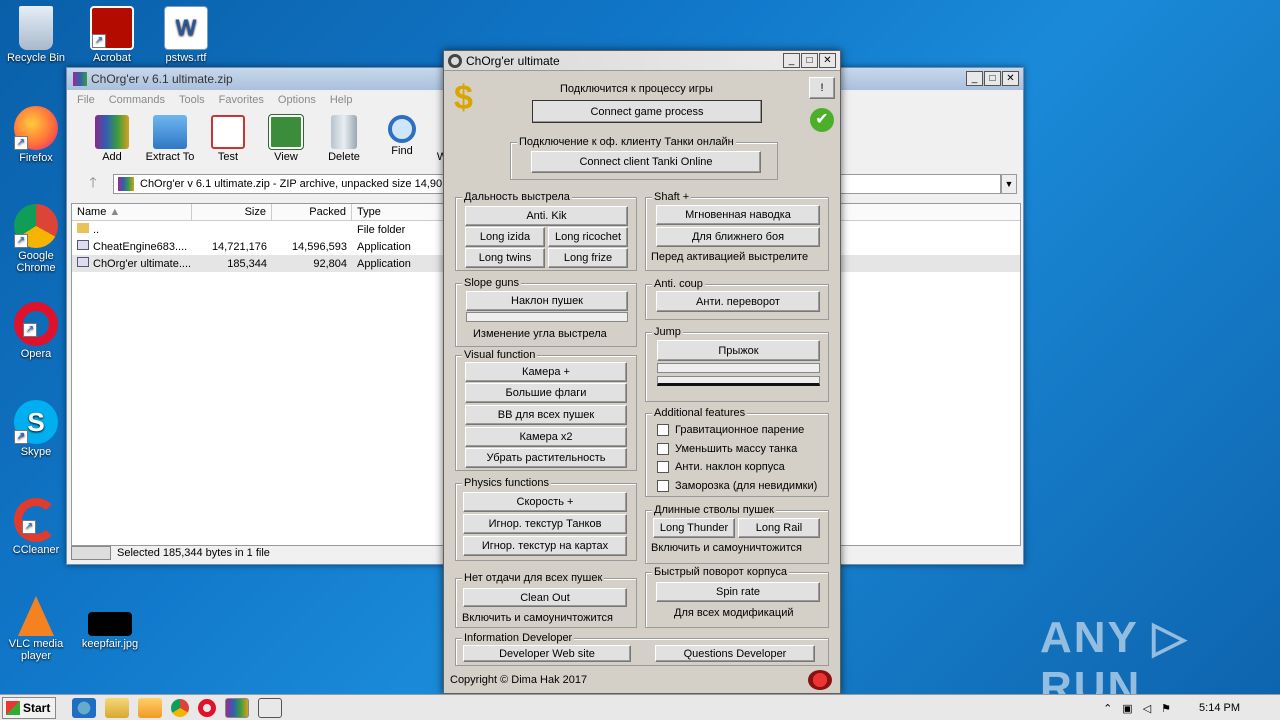  What do you see at coordinates (241, 100) in the screenshot?
I see `menu-favorites: Favorites` at bounding box center [241, 100].